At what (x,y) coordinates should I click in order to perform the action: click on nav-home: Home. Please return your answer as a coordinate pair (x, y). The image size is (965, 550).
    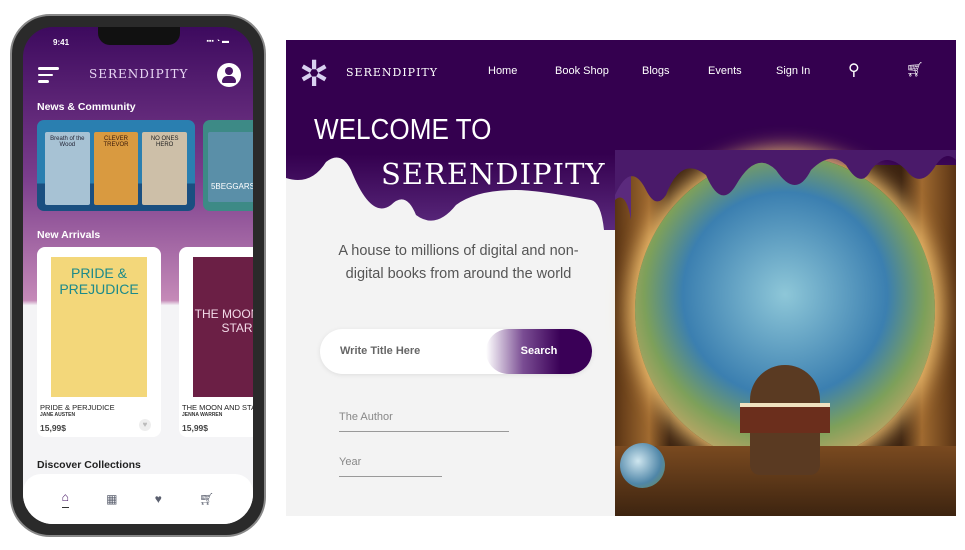
    Looking at the image, I should click on (502, 71).